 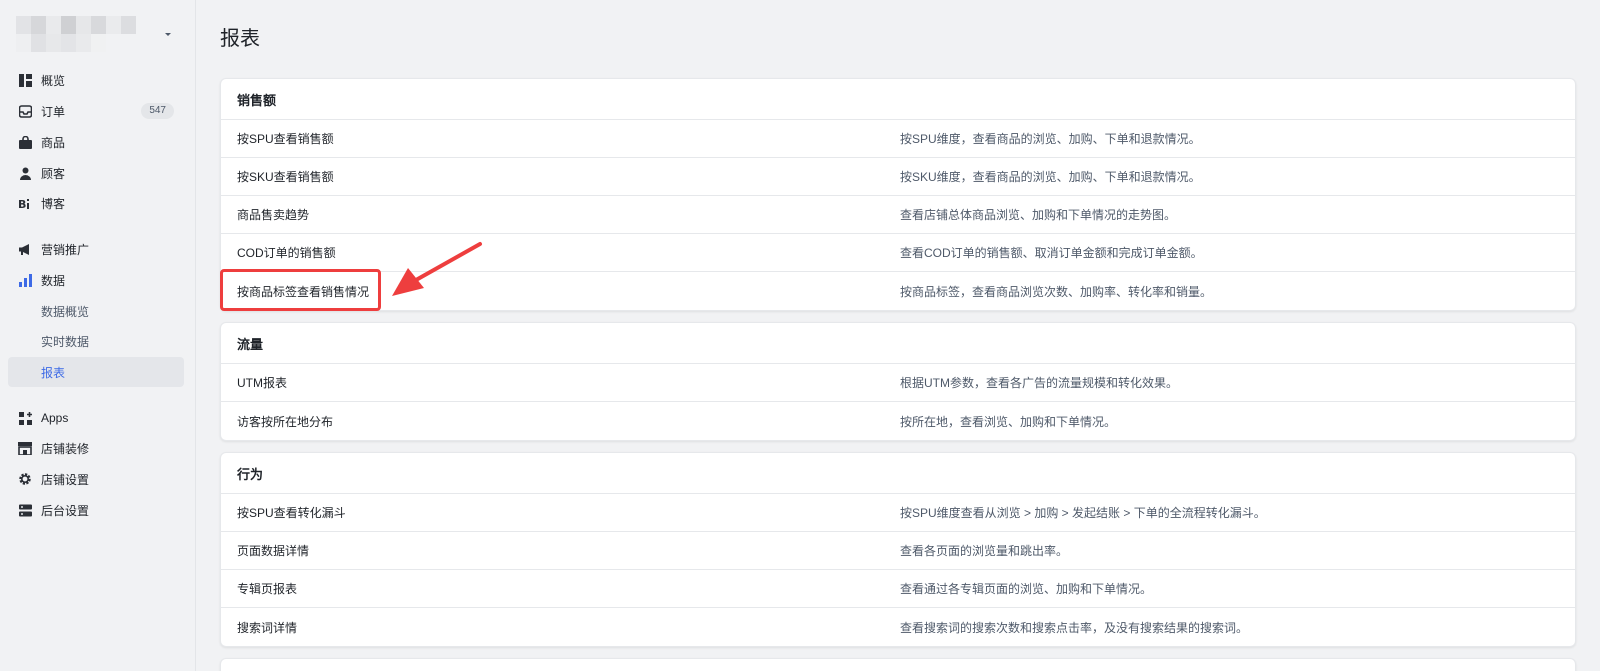 What do you see at coordinates (984, 551) in the screenshot?
I see `report-desc: 查看各页面的浏览量和跳出率。` at bounding box center [984, 551].